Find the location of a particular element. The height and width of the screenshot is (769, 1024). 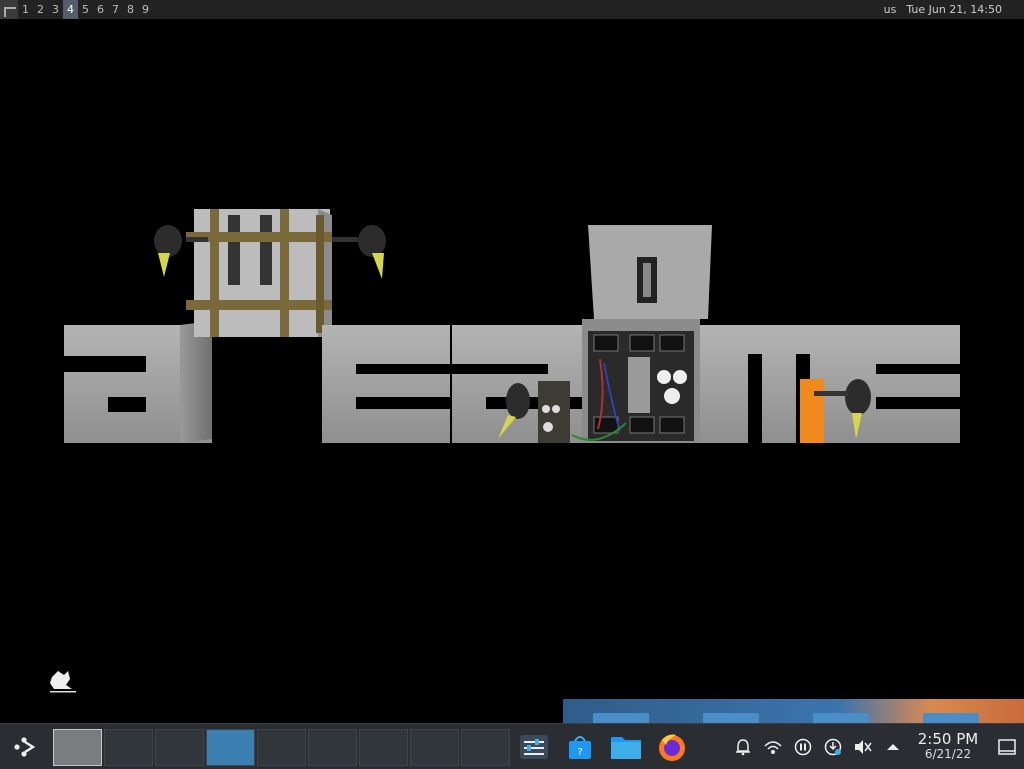

tag-2: 2 is located at coordinates (40, 9).